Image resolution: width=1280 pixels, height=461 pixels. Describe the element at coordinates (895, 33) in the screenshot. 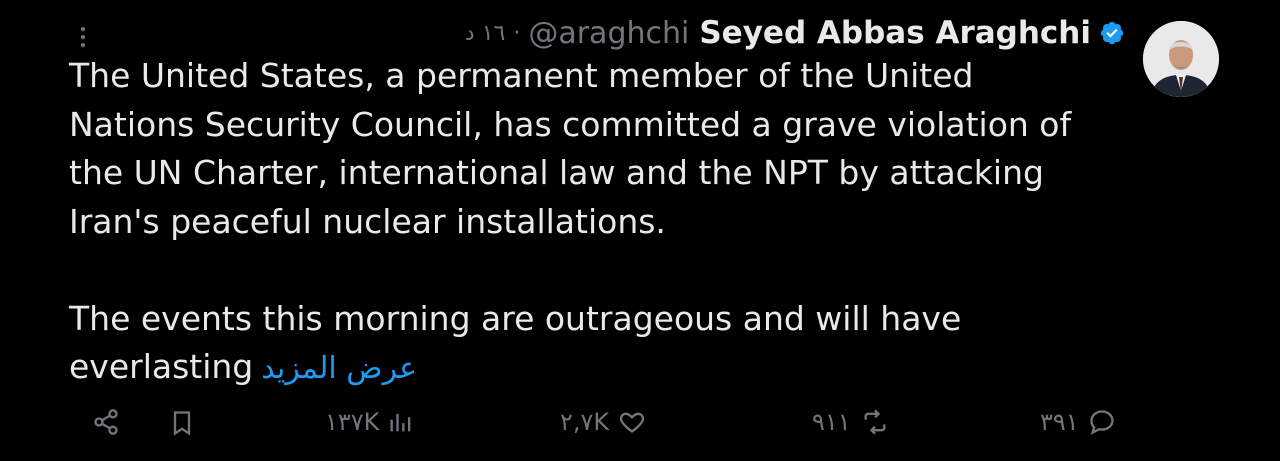

I see `author-name: Seyed Abbas Araghchi` at that location.